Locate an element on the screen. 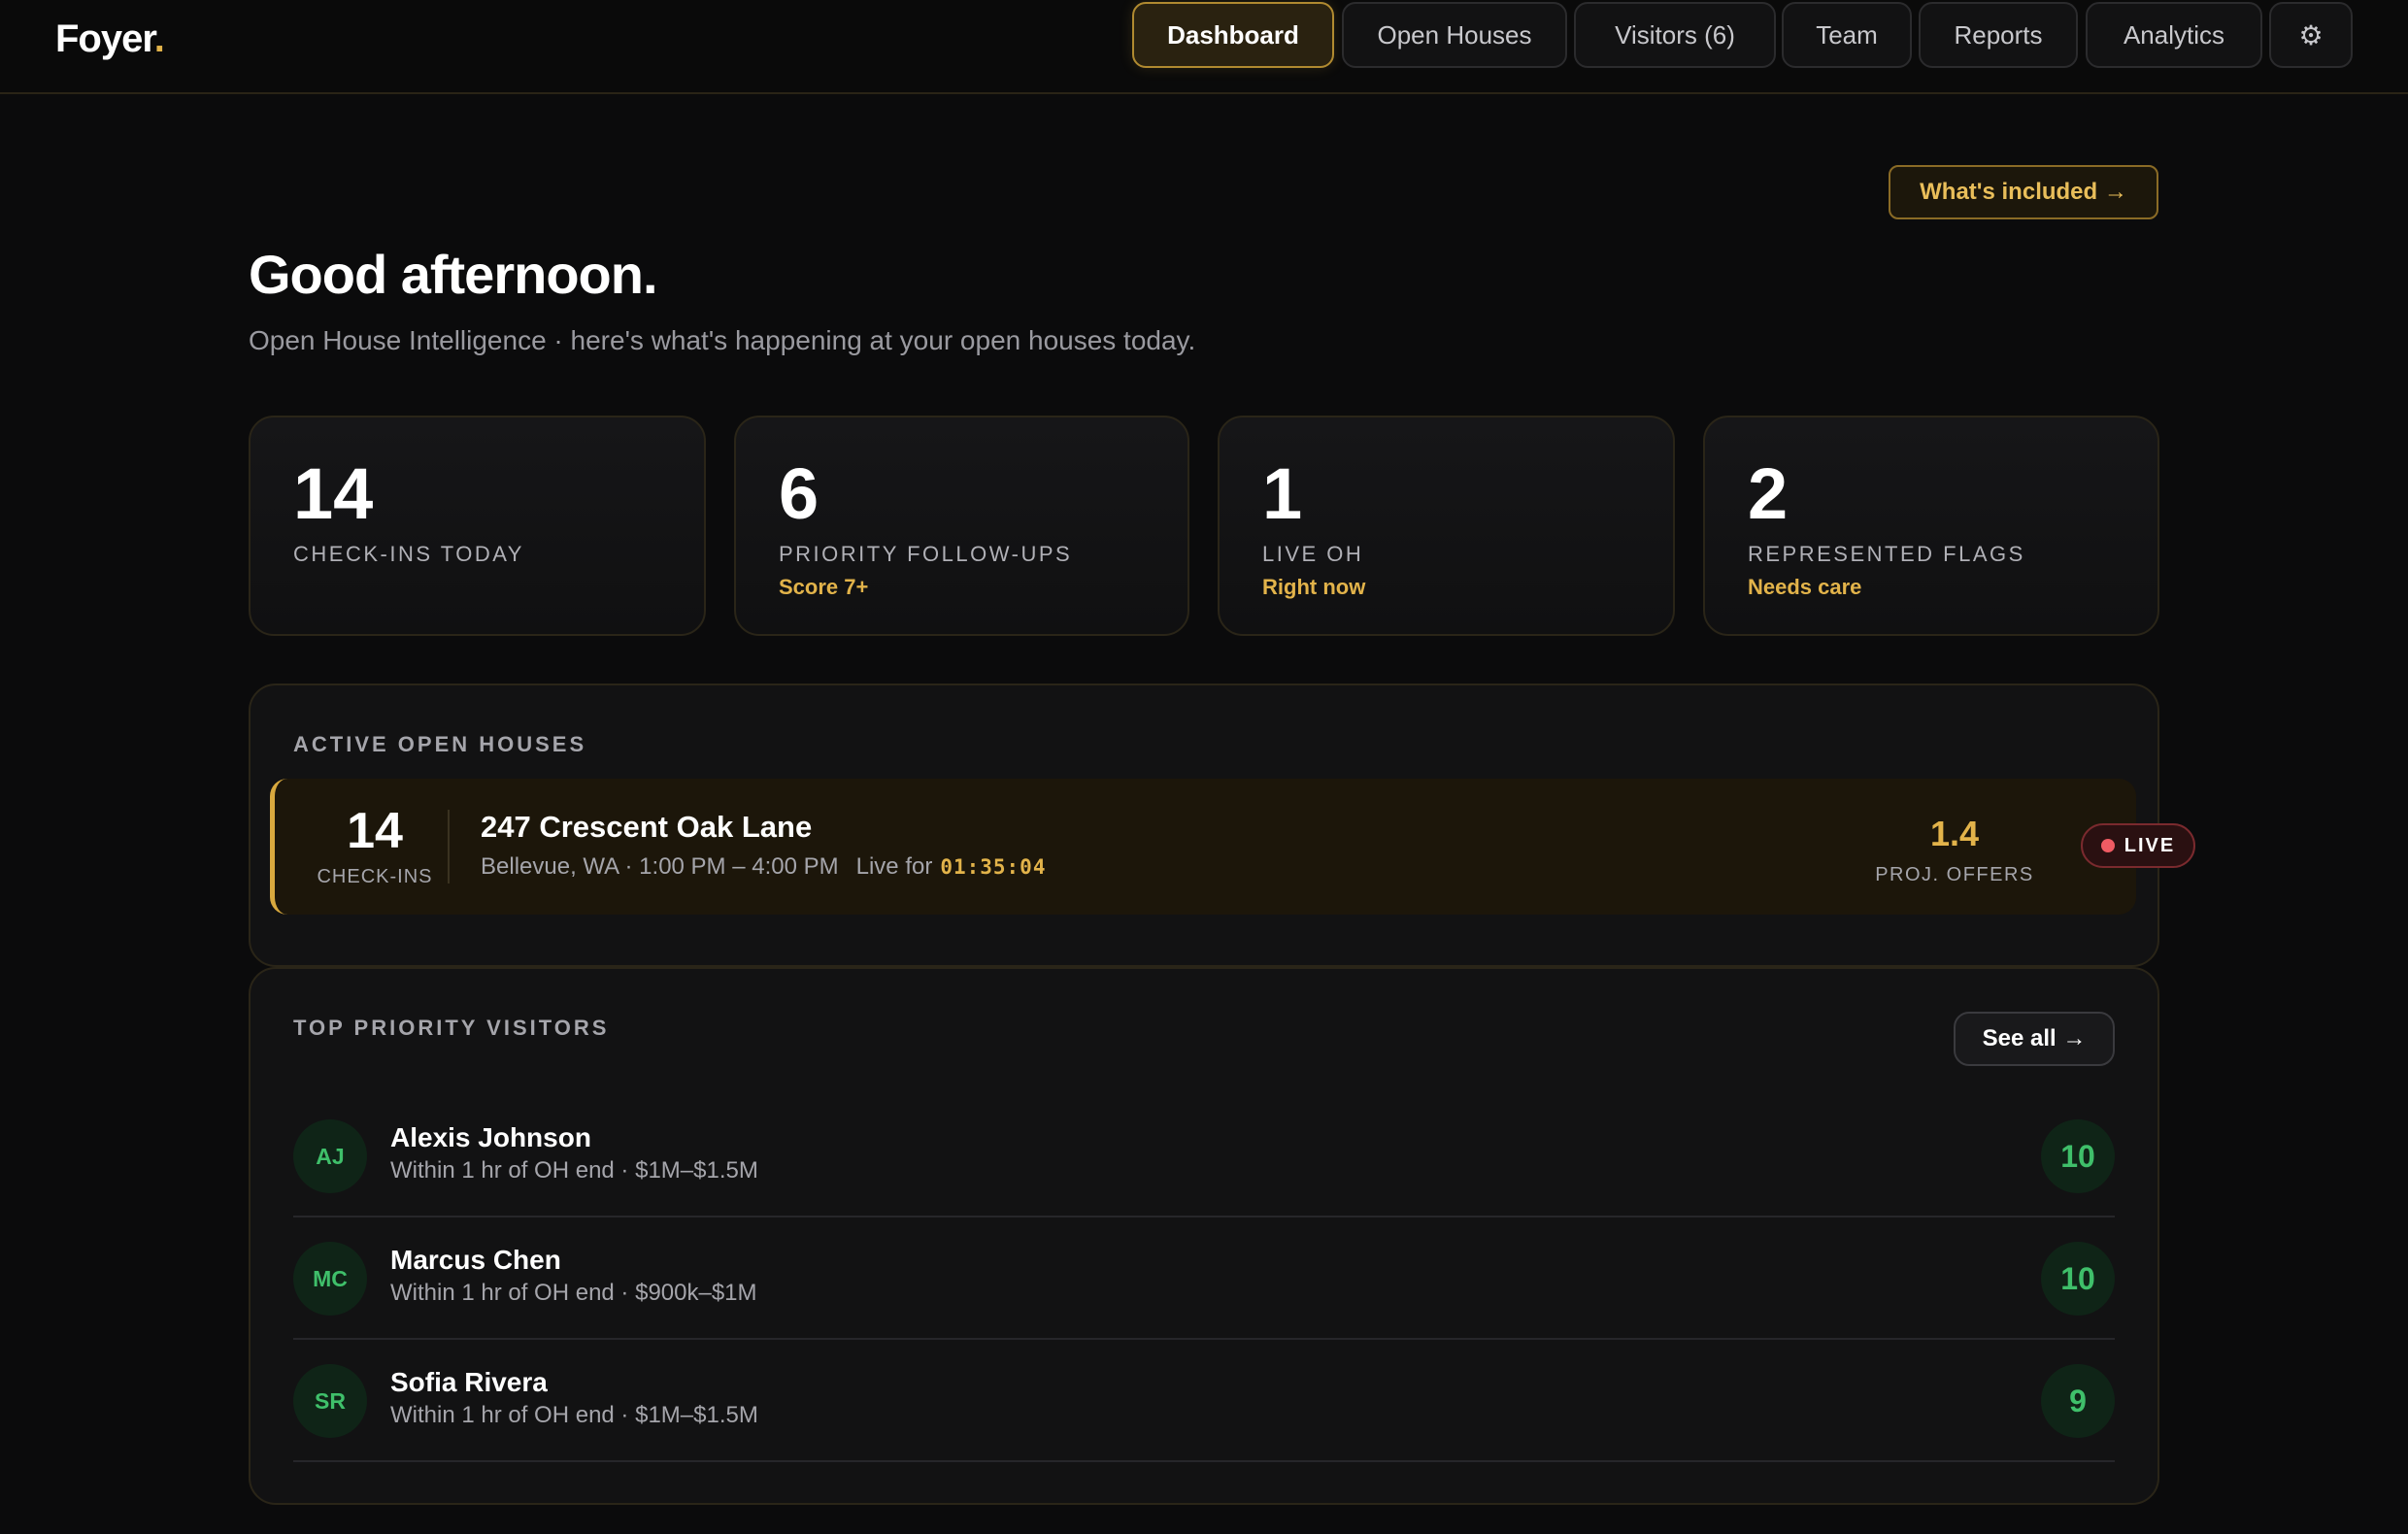  stat-card-priority-follow-ups: 6 PRIORITY FOLLOW-UPS Score 7+ is located at coordinates (961, 526).